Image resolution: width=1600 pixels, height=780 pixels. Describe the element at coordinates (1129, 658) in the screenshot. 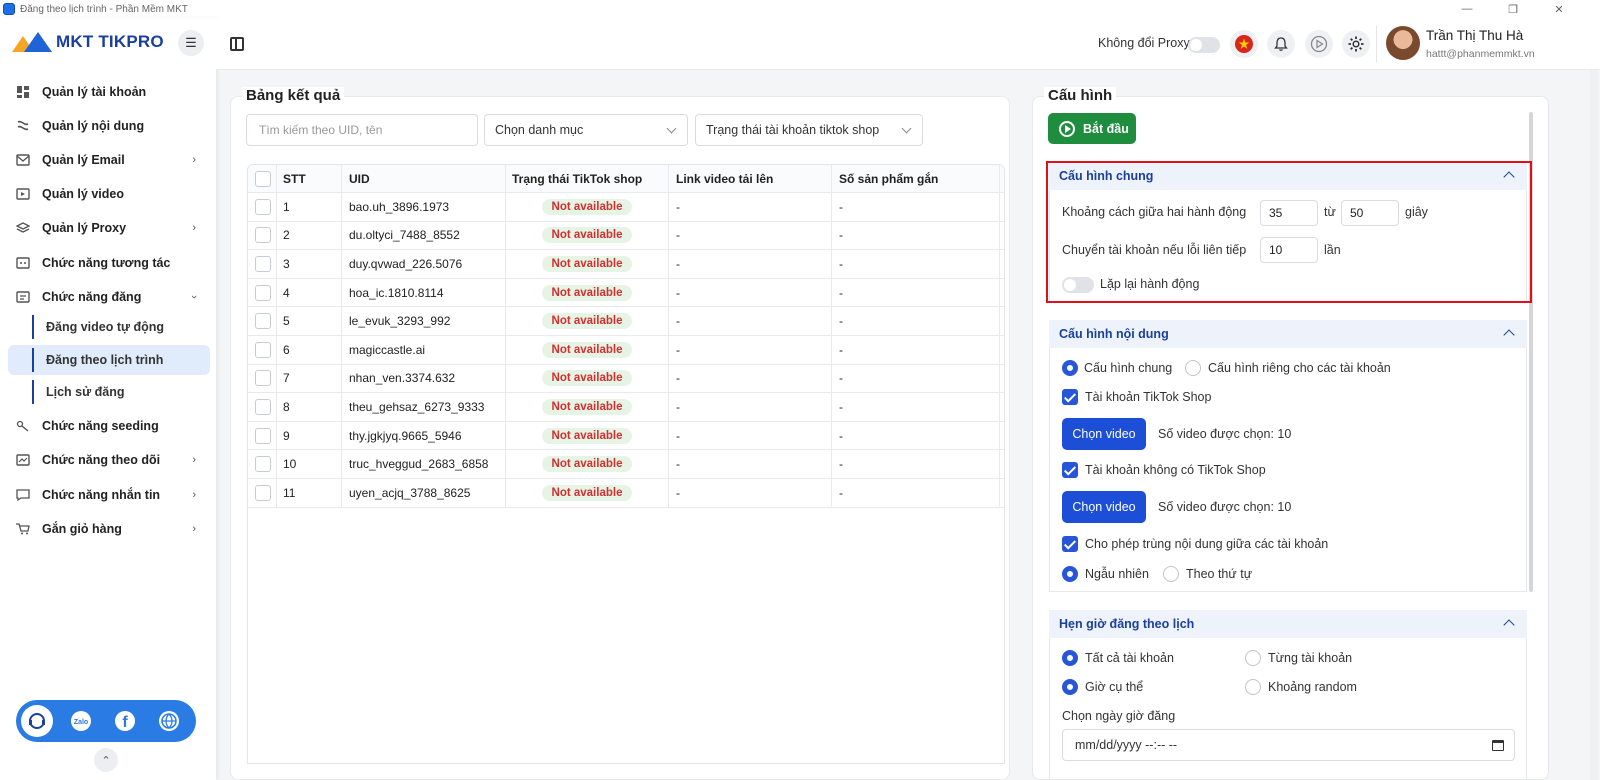

I see `all-accounts-label: Tất cả tài khoản` at that location.